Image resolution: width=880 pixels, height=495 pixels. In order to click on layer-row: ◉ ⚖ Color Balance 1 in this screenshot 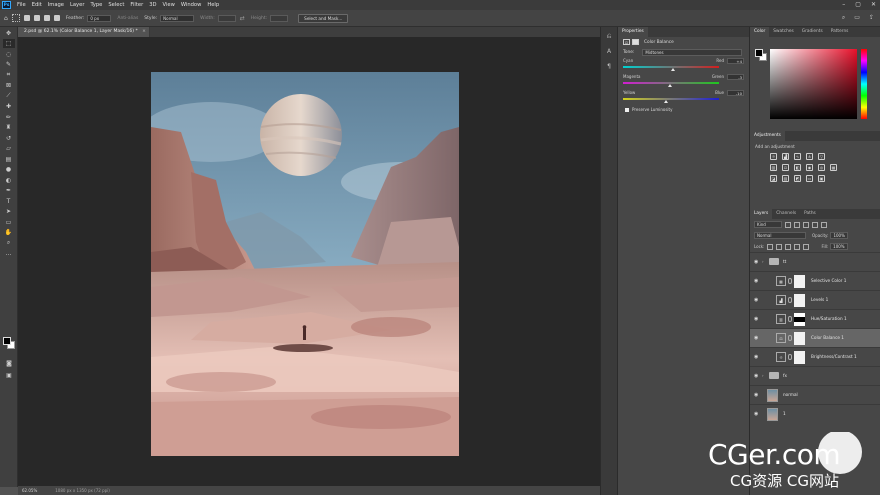, I will do `click(815, 337)`.